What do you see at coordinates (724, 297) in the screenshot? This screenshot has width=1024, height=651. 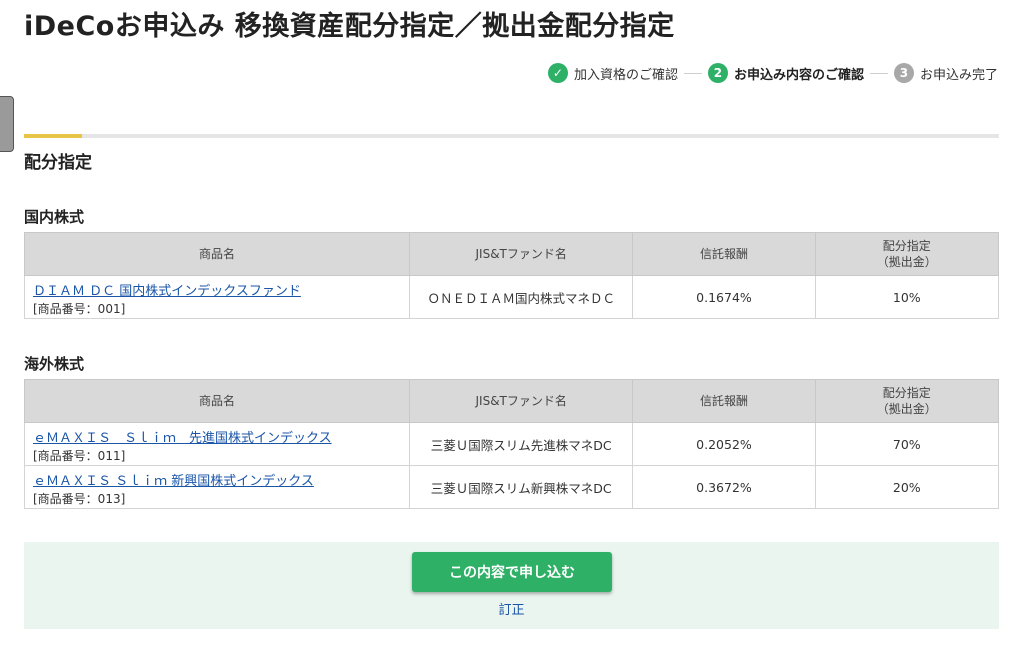 I see `trust-fee: 0.1674%` at bounding box center [724, 297].